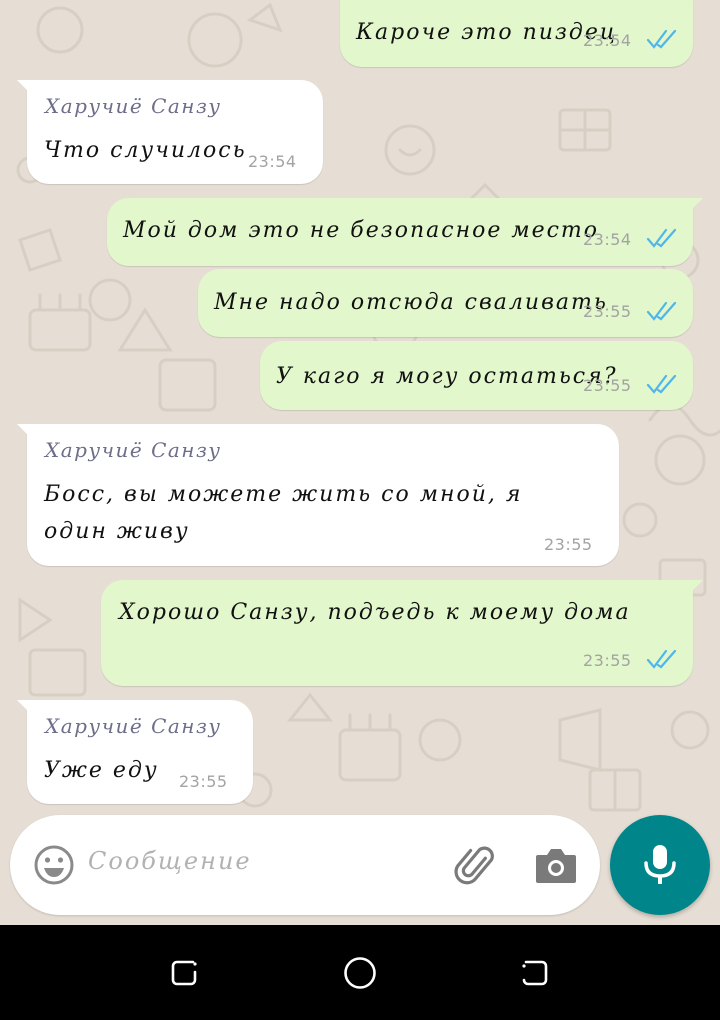 The width and height of the screenshot is (720, 1020). What do you see at coordinates (375, 612) in the screenshot?
I see `message-text: Хорошо Санзу, подъедь к моему дома` at bounding box center [375, 612].